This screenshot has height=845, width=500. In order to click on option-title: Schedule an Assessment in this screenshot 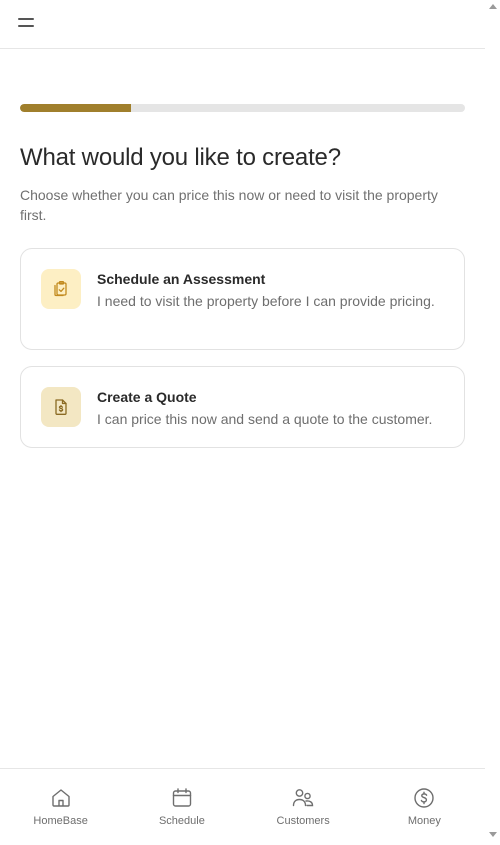, I will do `click(181, 279)`.